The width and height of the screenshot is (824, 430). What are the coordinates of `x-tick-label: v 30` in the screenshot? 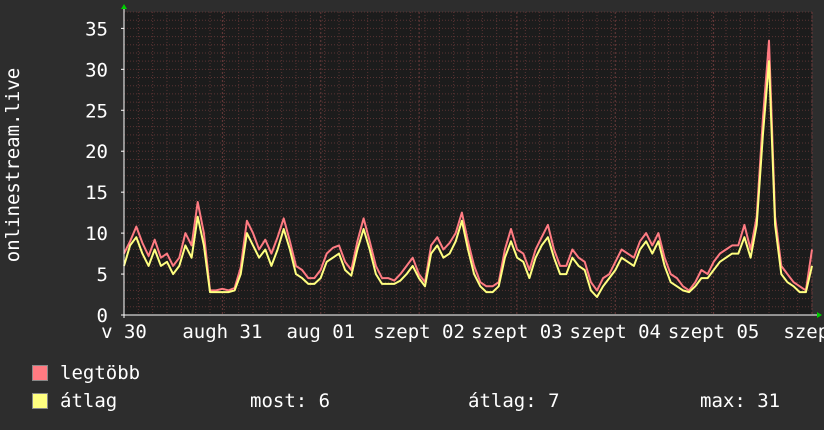 It's located at (124, 332).